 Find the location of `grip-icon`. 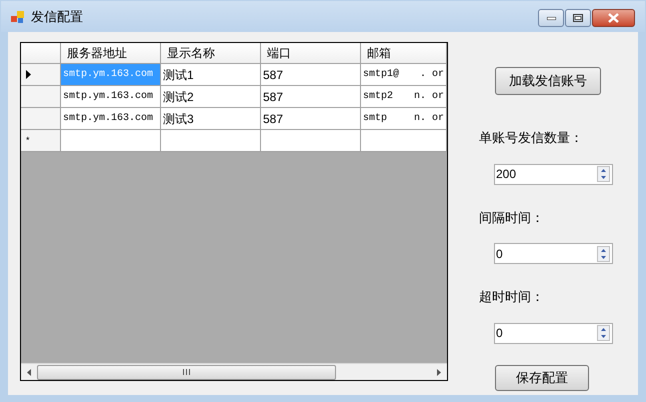

grip-icon is located at coordinates (186, 372).